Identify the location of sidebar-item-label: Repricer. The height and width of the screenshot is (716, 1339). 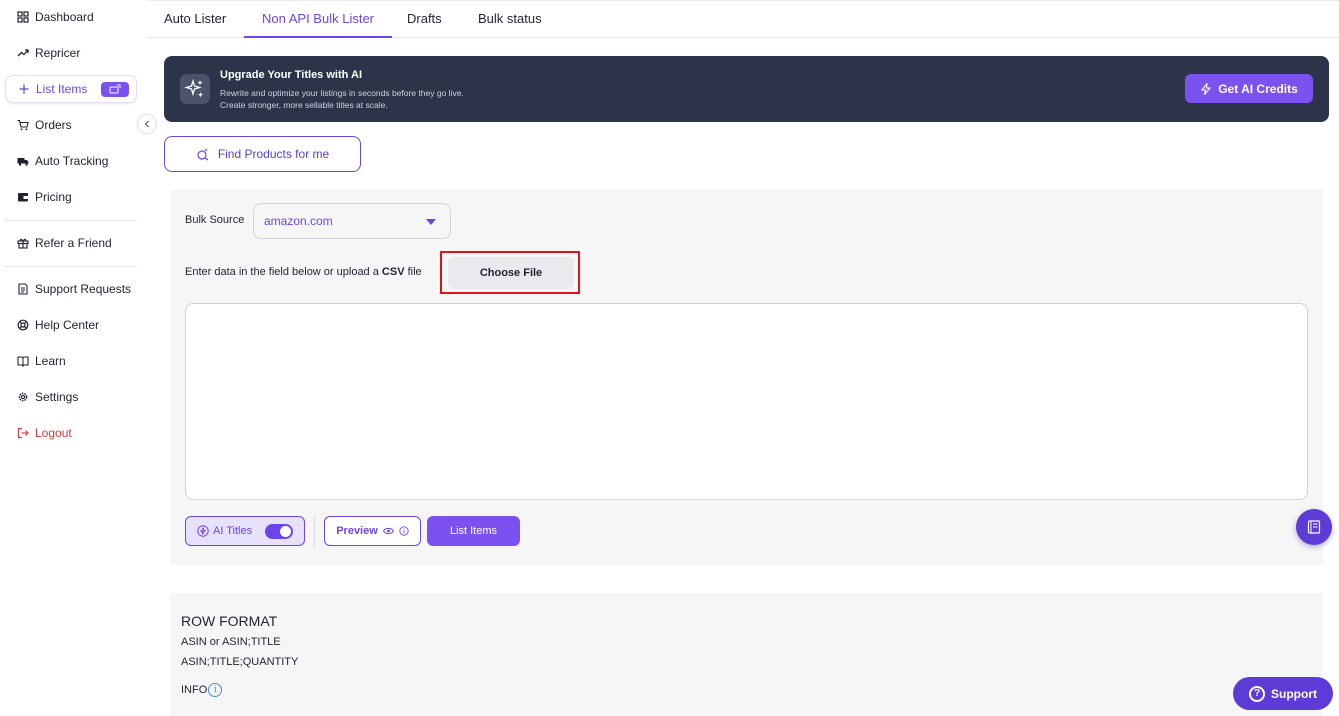
(58, 53).